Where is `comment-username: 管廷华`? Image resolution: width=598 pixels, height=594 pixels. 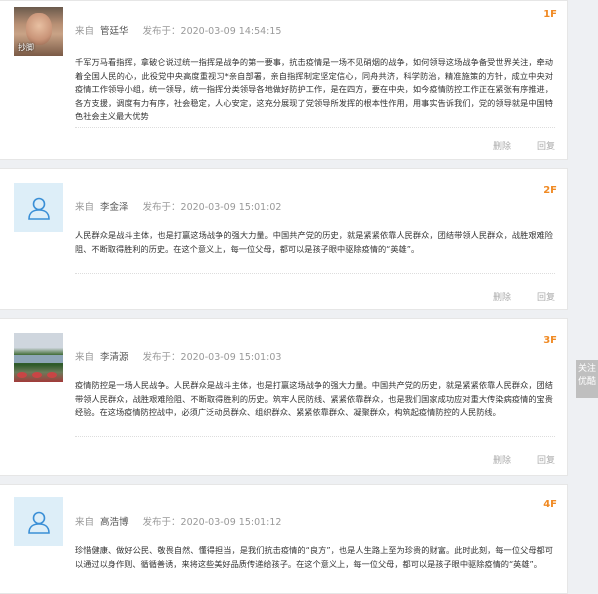 comment-username: 管廷华 is located at coordinates (114, 31).